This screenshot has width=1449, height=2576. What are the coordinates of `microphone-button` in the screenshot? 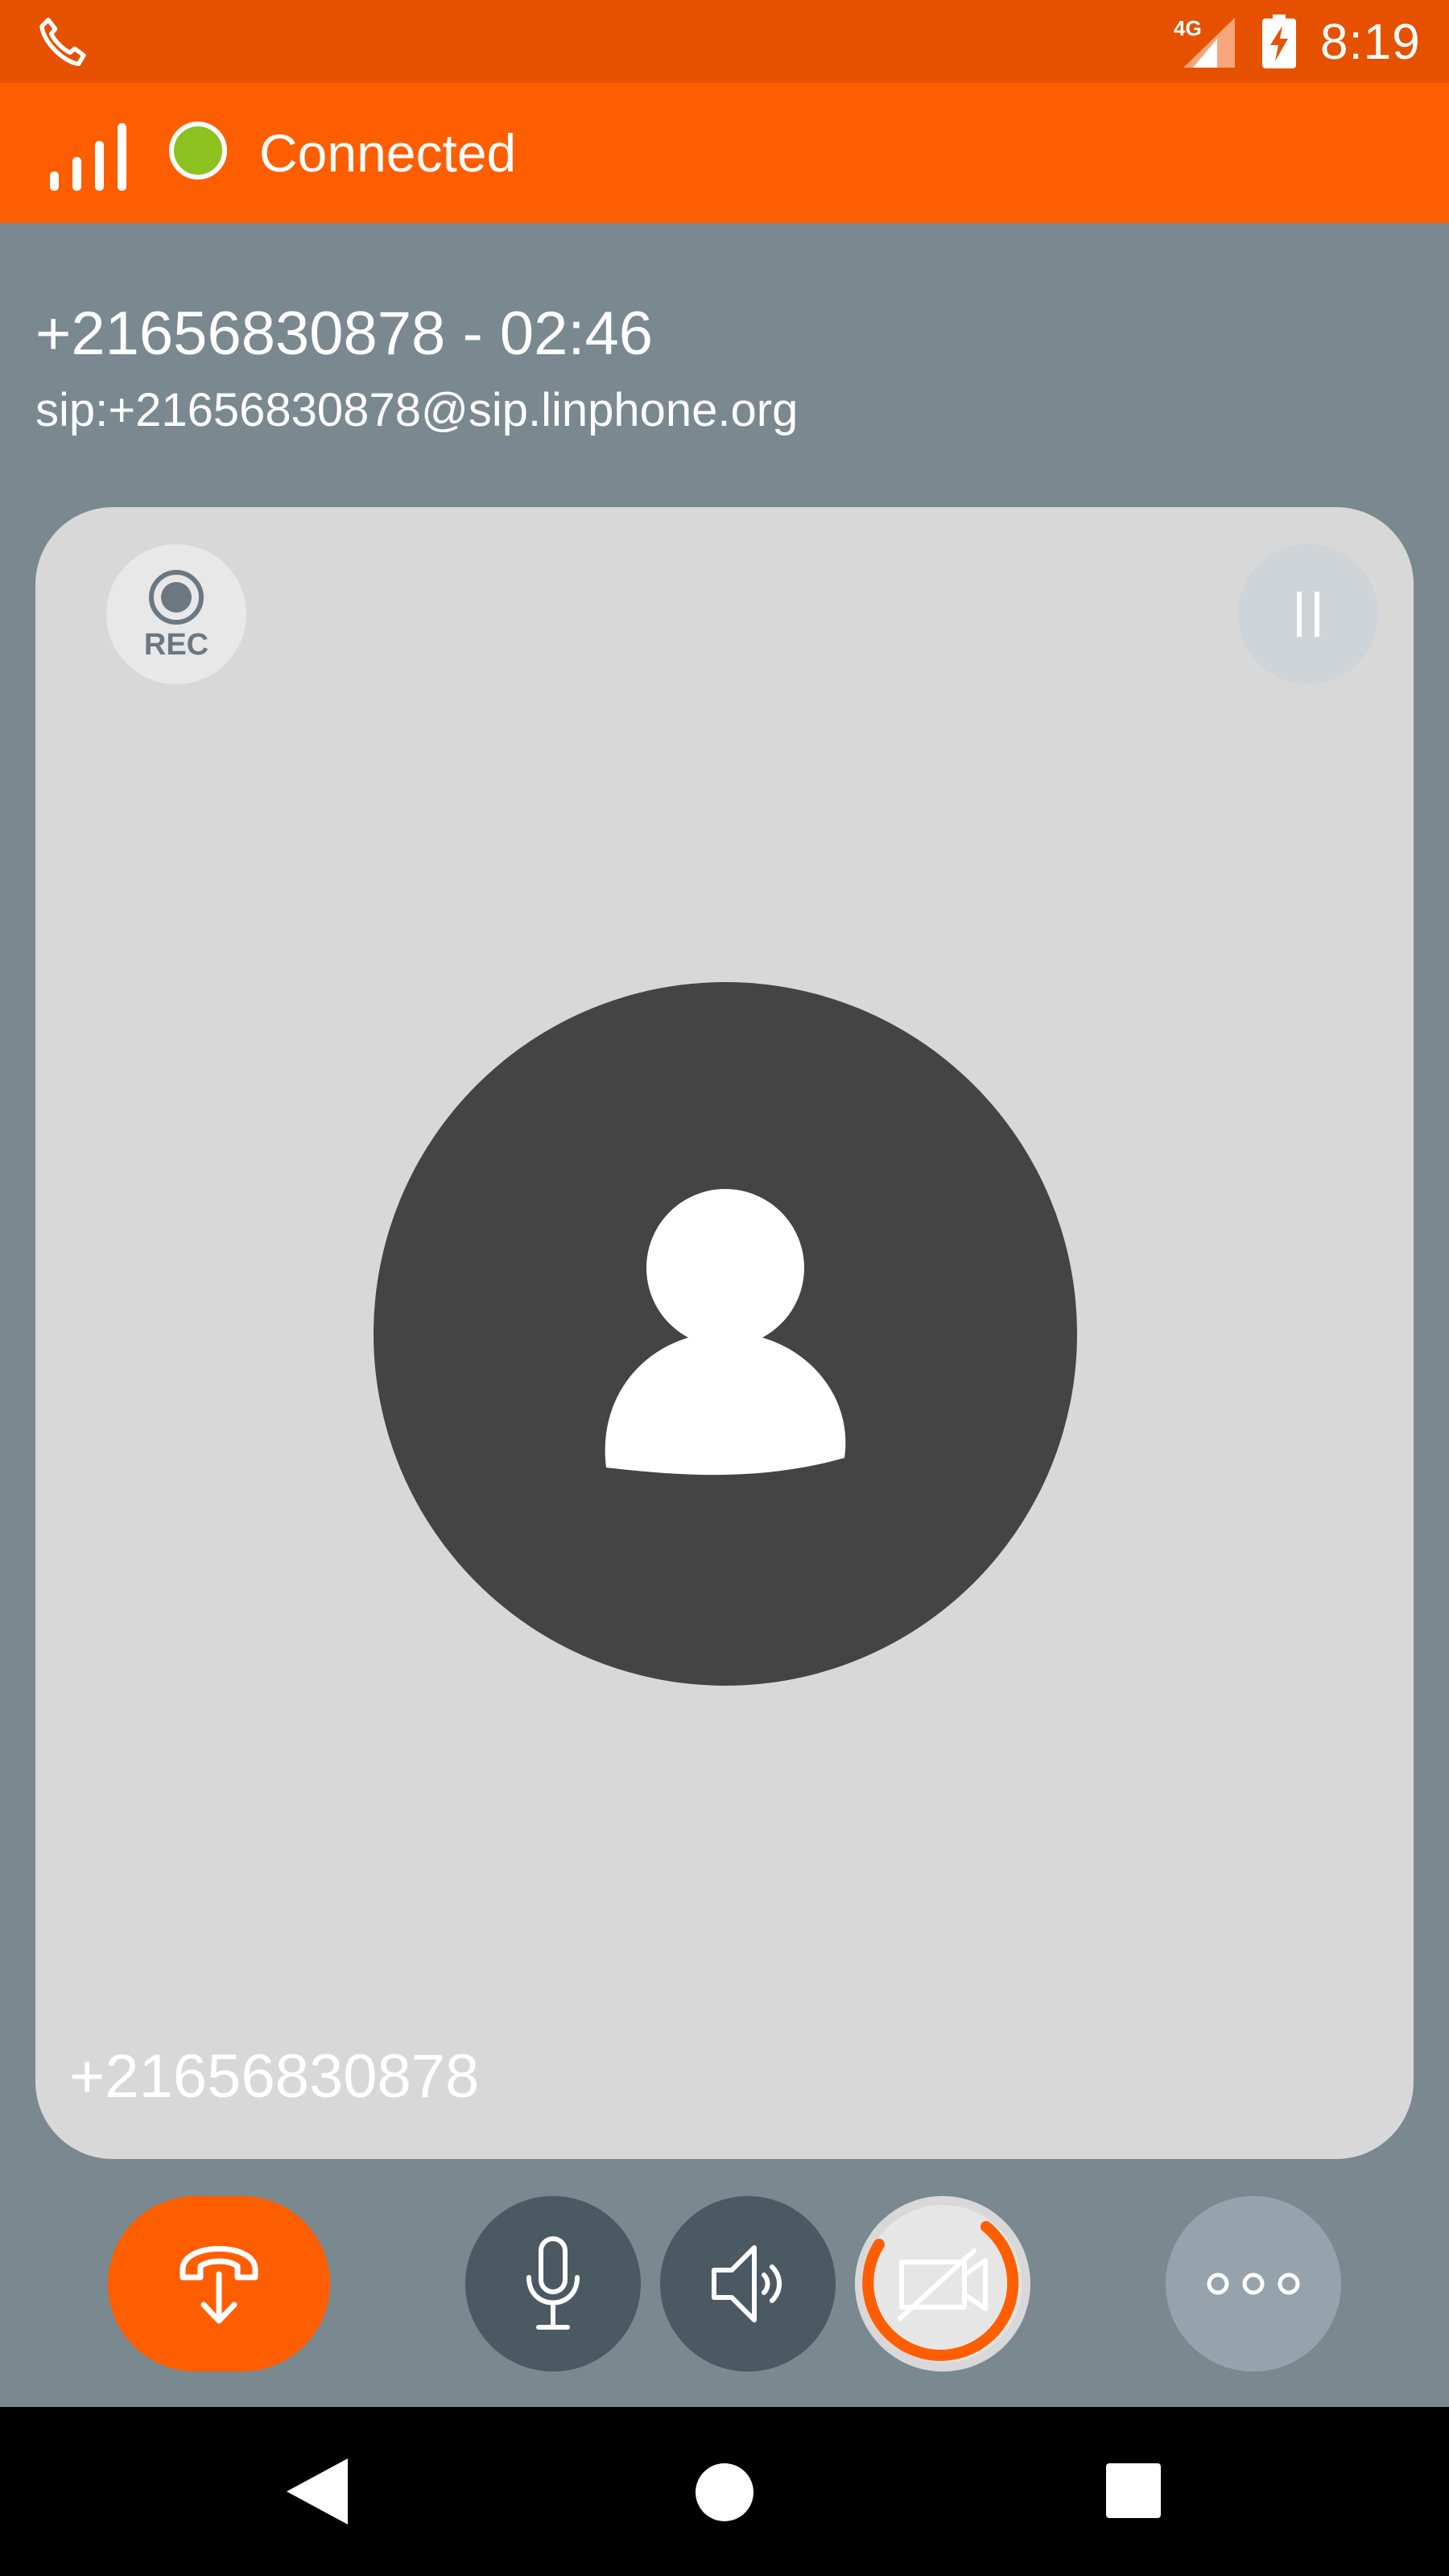 It's located at (553, 2284).